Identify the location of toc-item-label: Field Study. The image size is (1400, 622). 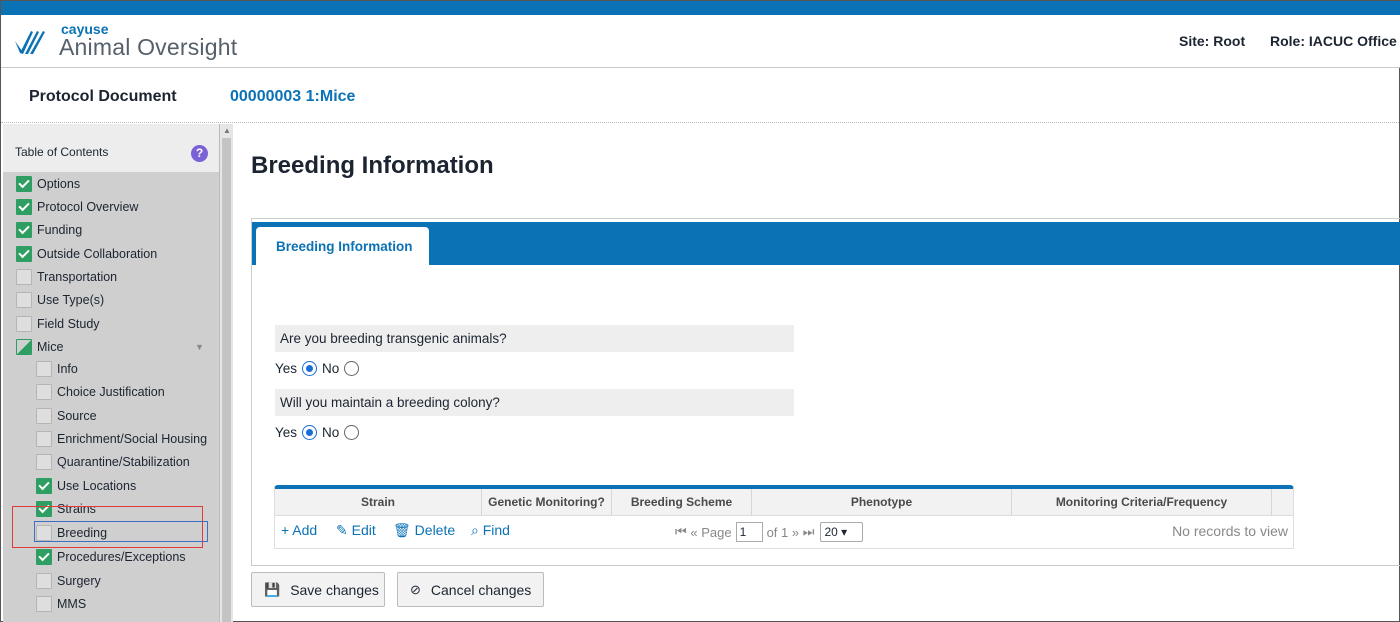
(68, 324).